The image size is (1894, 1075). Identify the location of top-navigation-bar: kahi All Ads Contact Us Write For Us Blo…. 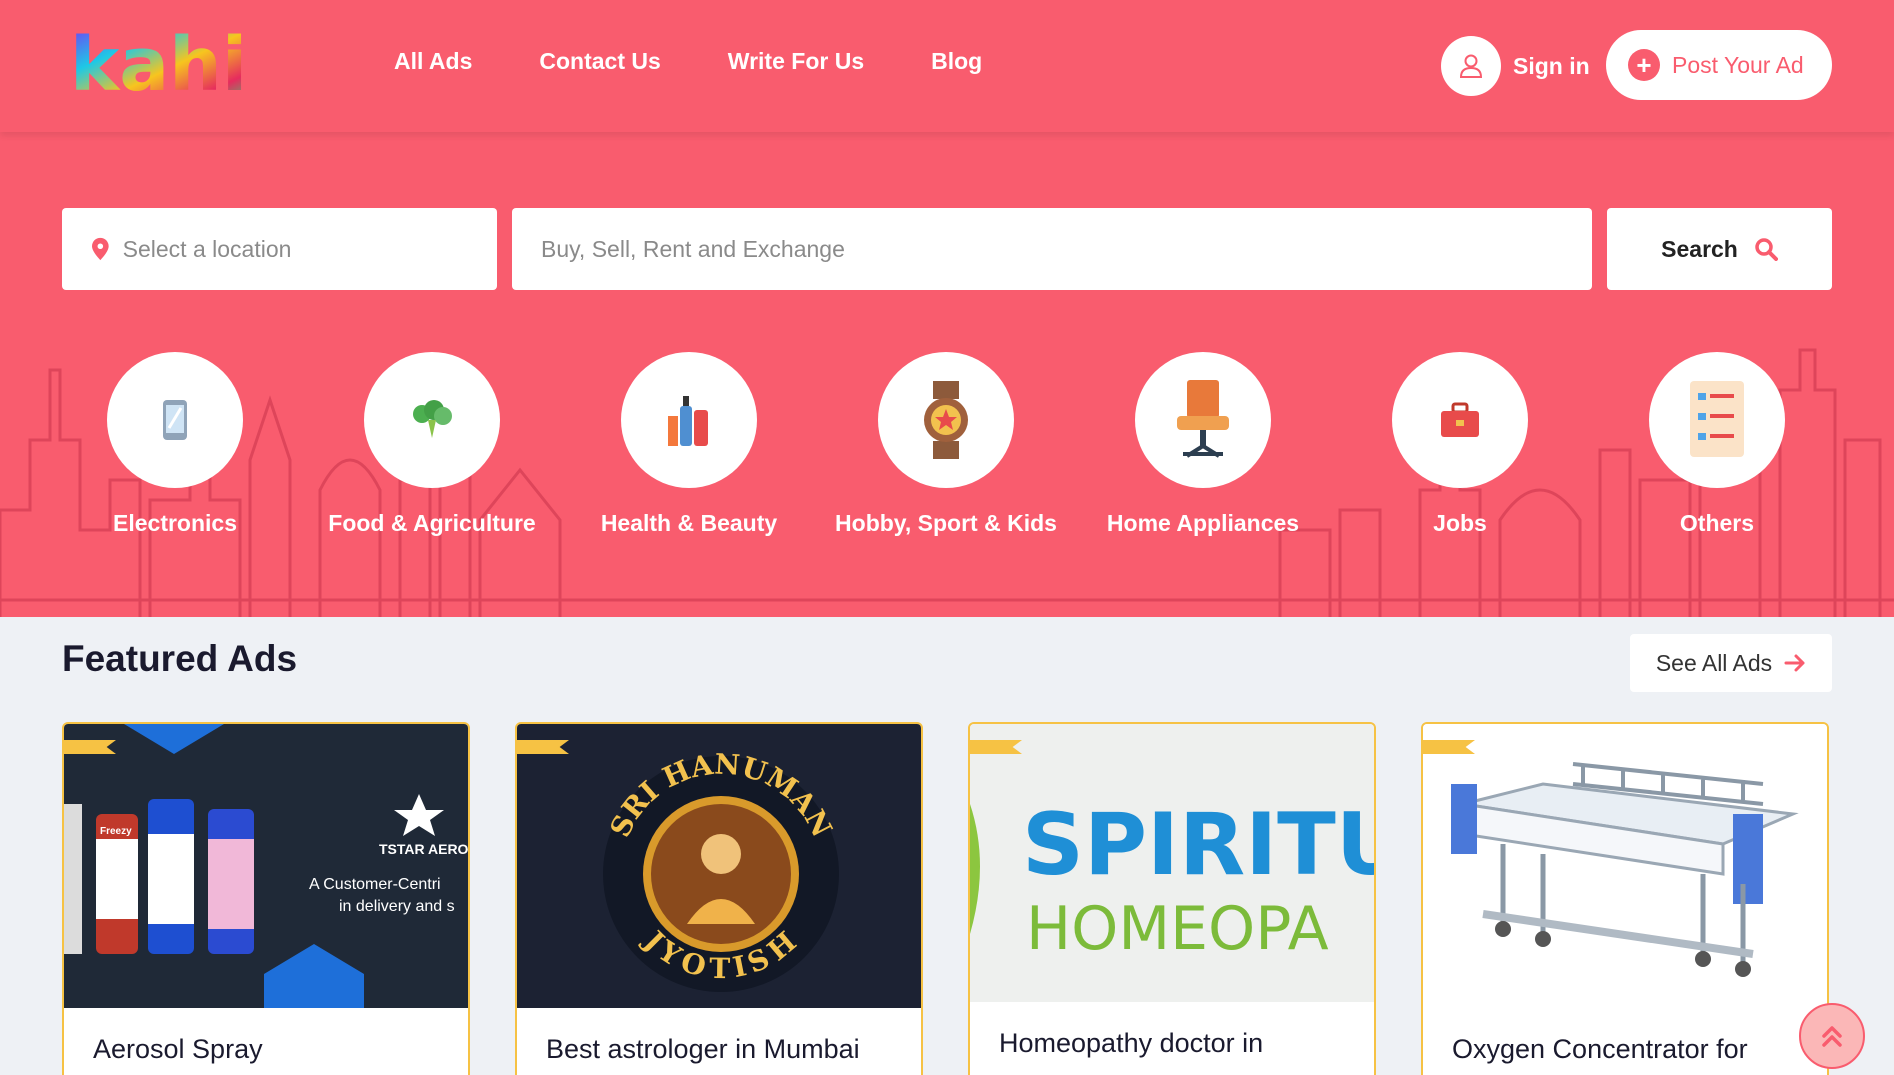
(947, 66).